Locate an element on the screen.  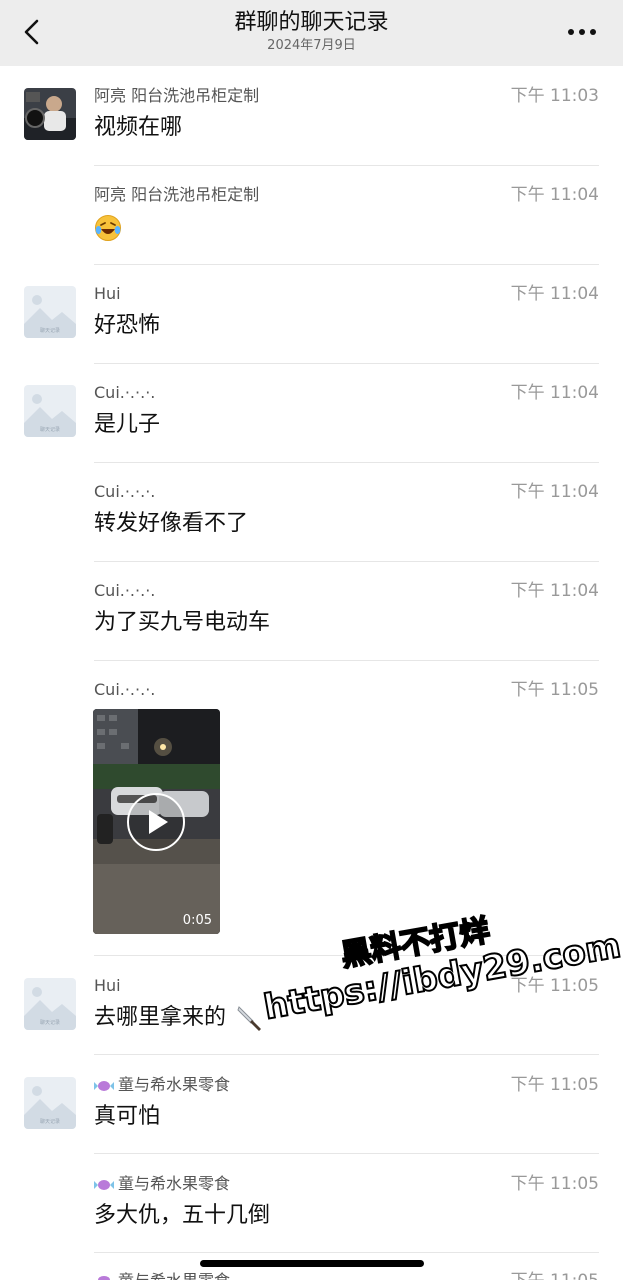
video-scene-image is located at coordinates (156, 821).